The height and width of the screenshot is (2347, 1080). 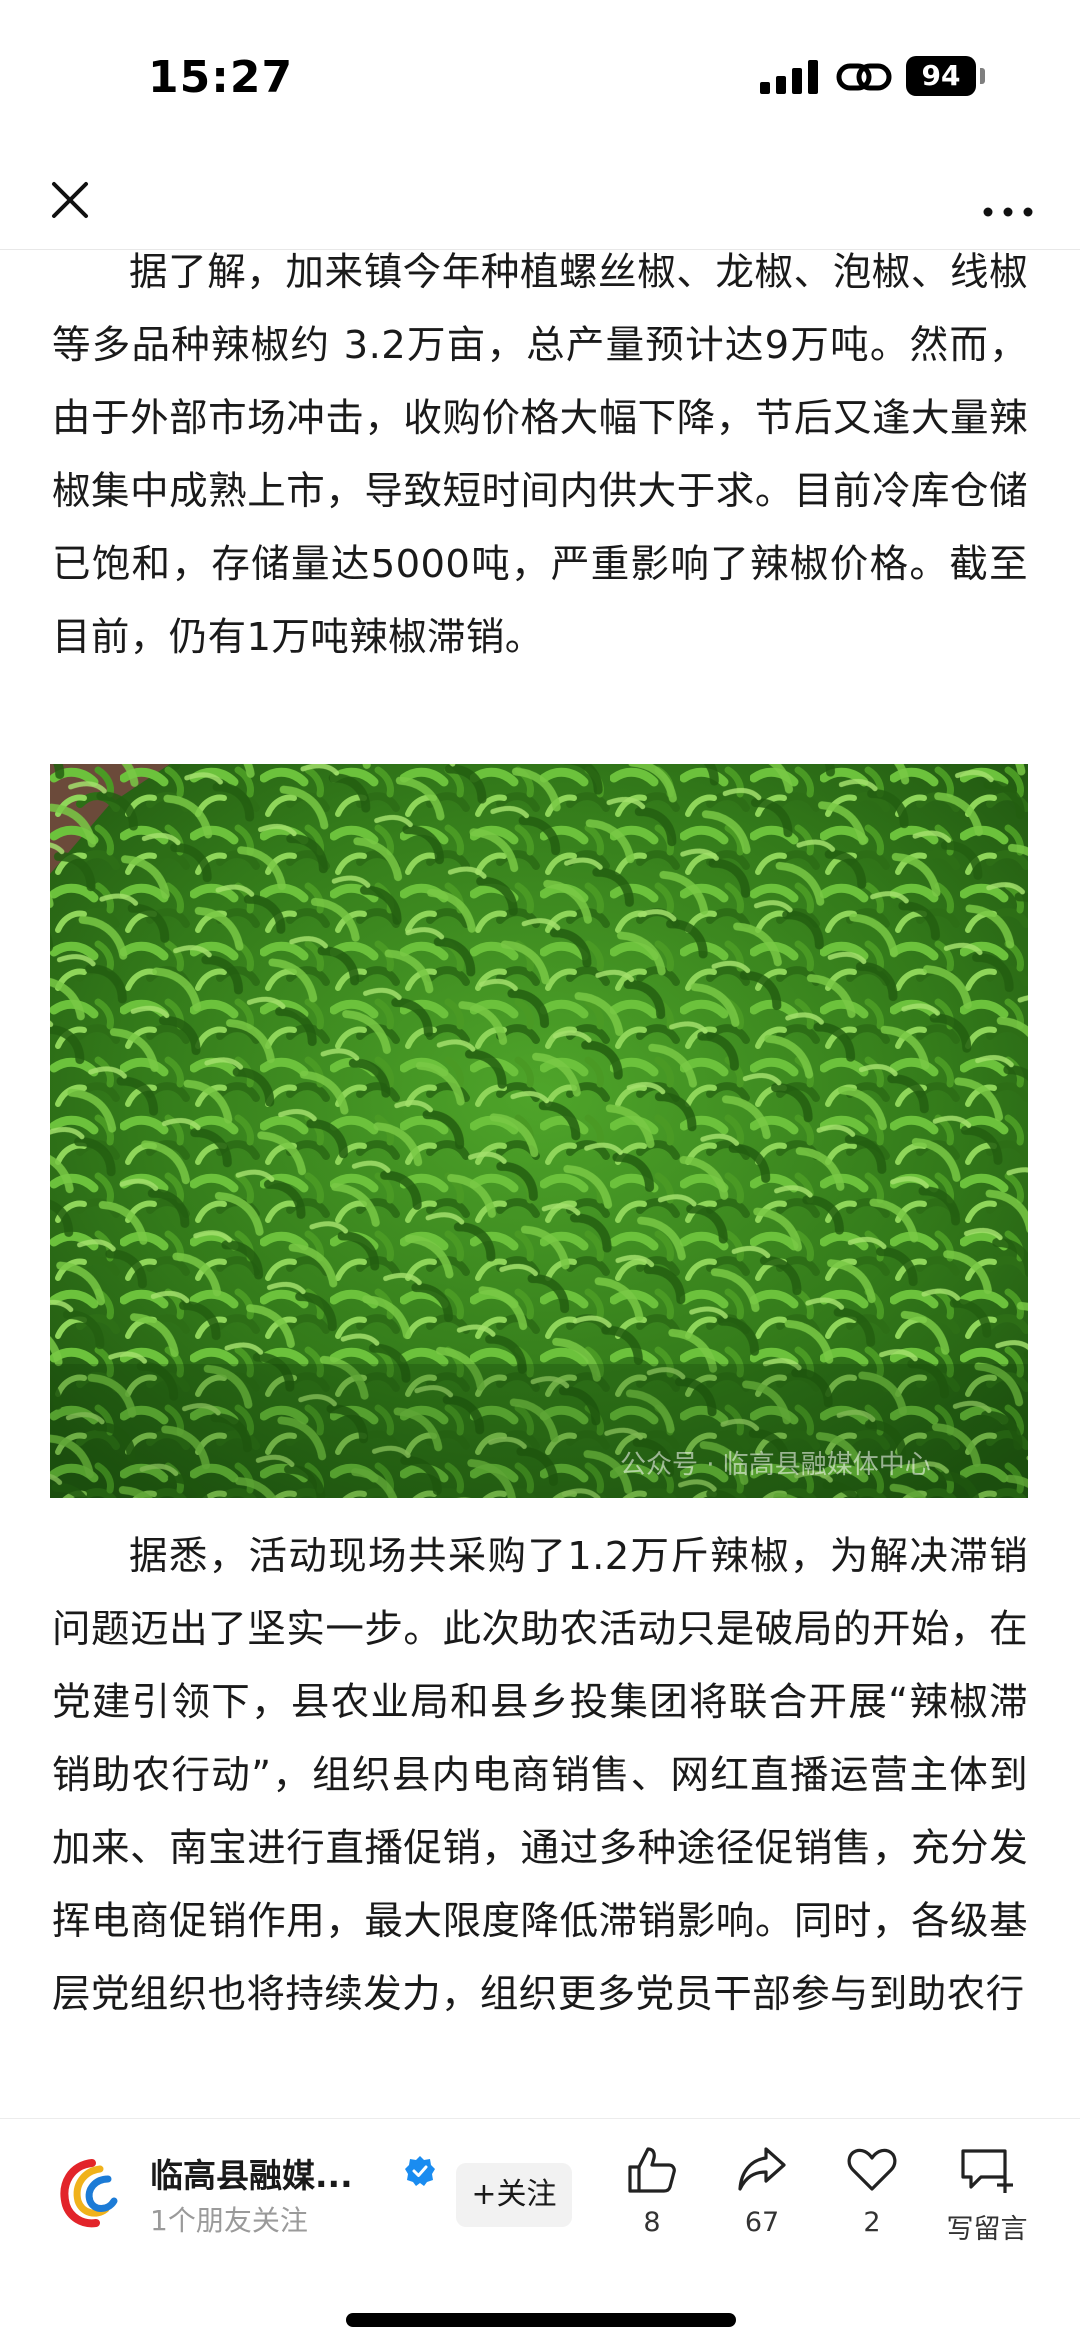 What do you see at coordinates (540, 200) in the screenshot?
I see `nav-bar` at bounding box center [540, 200].